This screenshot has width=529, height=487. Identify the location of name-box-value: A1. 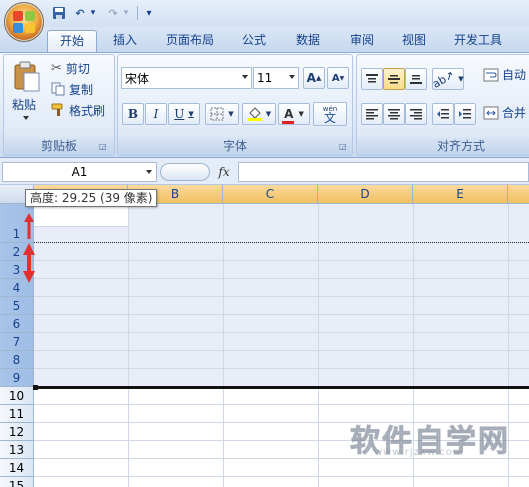
(79, 172).